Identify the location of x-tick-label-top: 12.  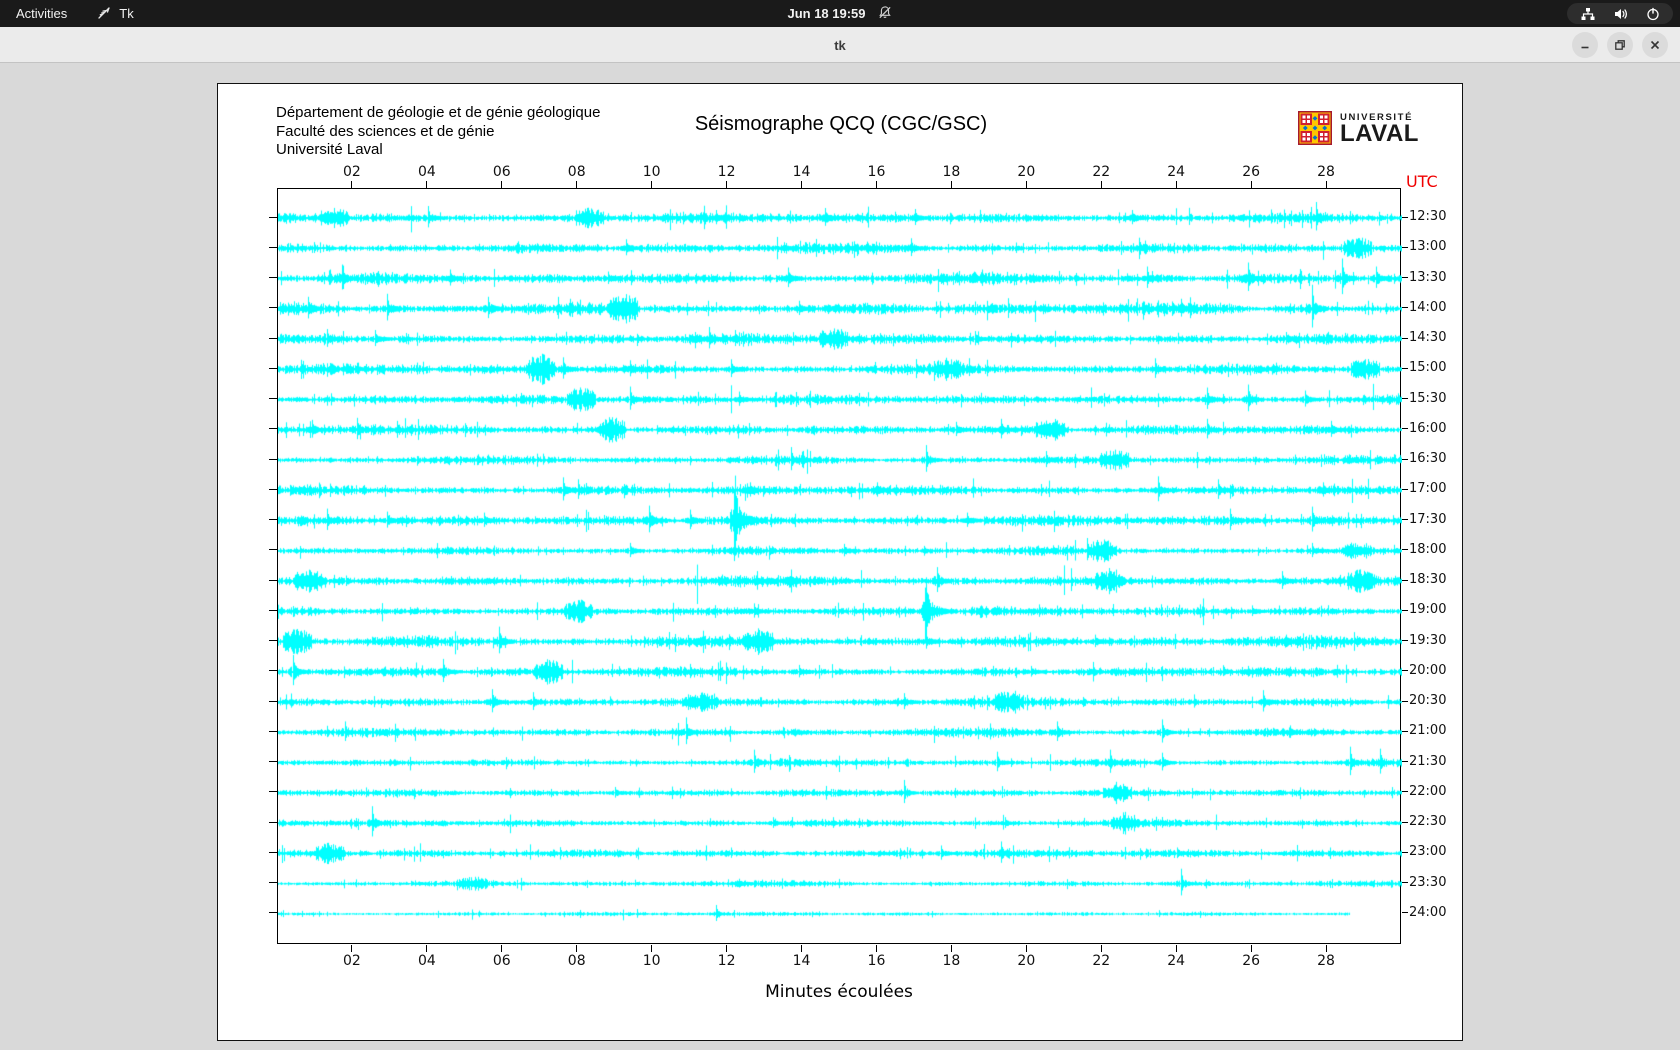
(726, 172).